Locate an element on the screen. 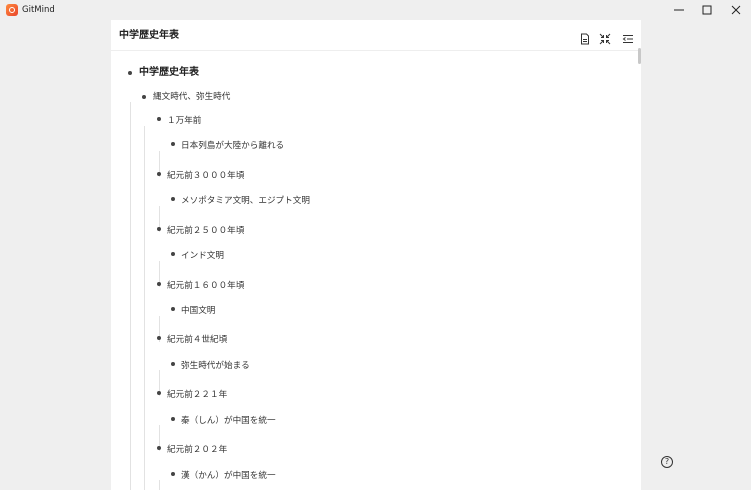  outline-event-node: 秦（しん）が中国を統一 is located at coordinates (228, 421).